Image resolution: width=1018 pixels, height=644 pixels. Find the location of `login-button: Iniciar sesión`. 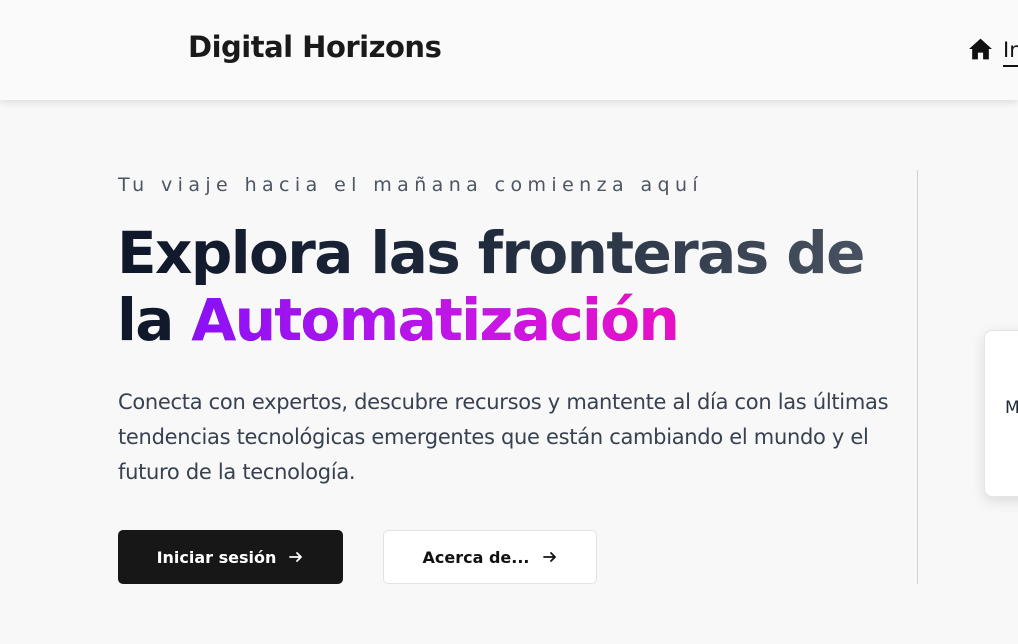

login-button: Iniciar sesión is located at coordinates (230, 557).